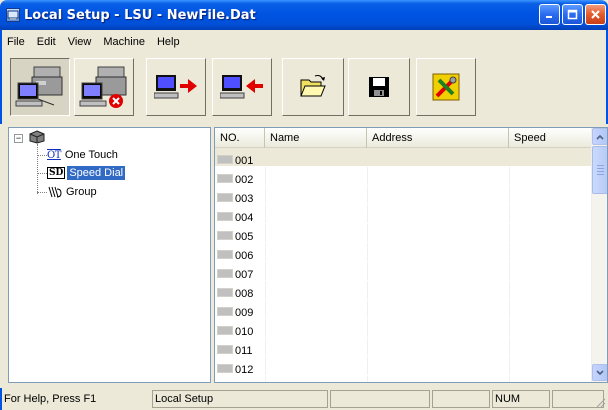  What do you see at coordinates (244, 160) in the screenshot?
I see `row-number: 001` at bounding box center [244, 160].